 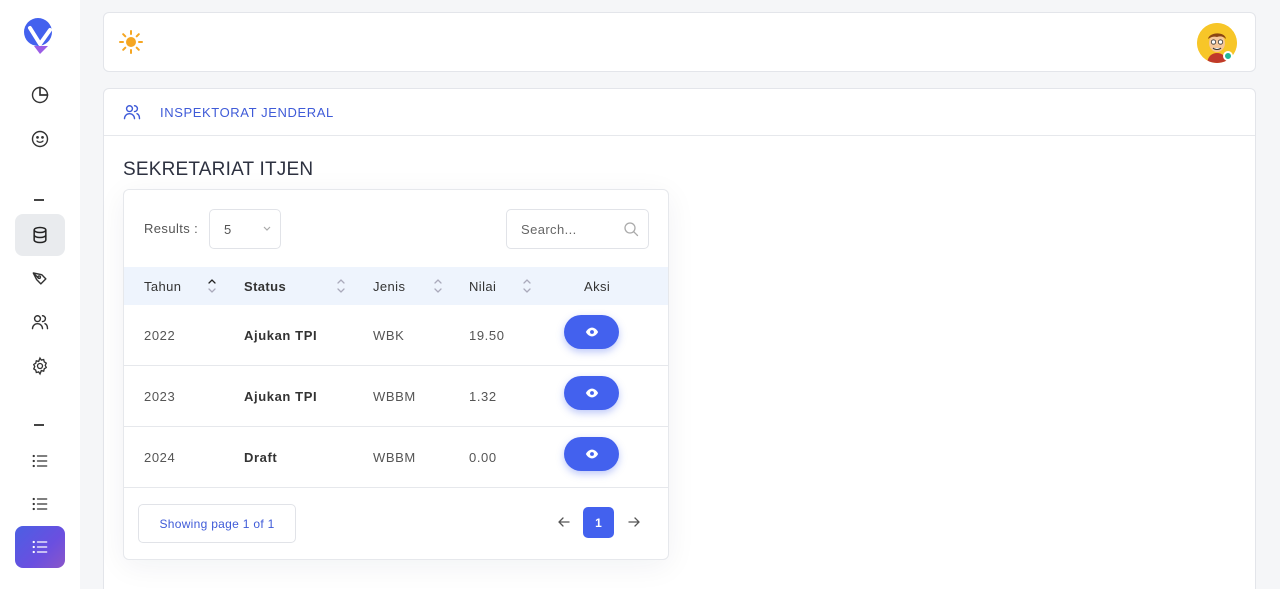 I want to click on sidebar-item-pen, so click(x=40, y=278).